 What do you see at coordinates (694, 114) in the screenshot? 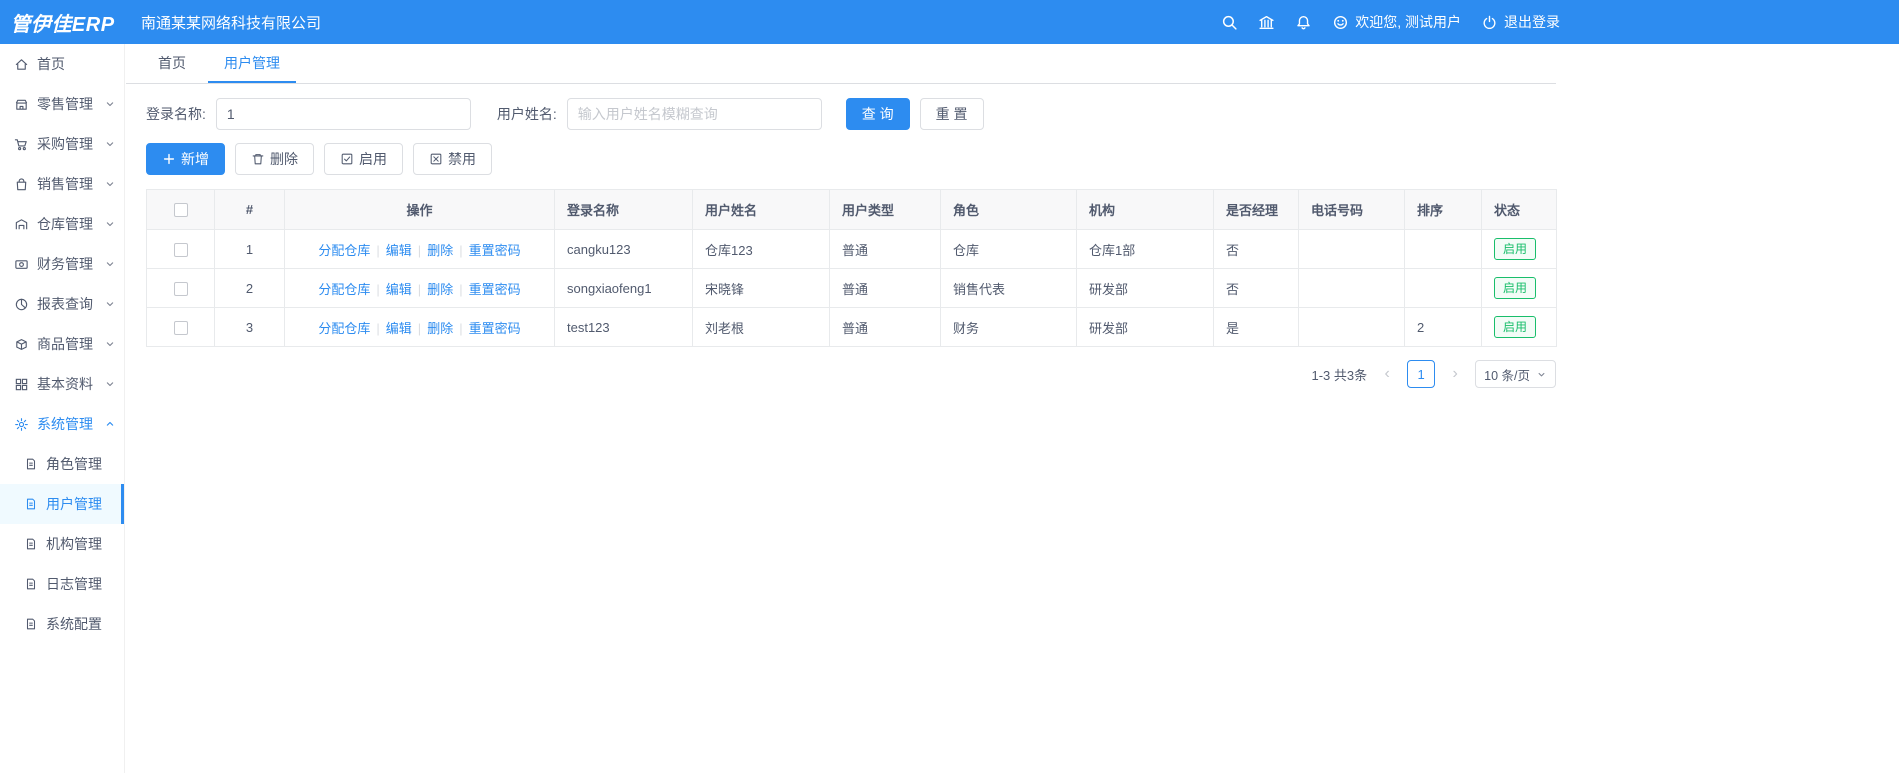
I see `user-name-input` at bounding box center [694, 114].